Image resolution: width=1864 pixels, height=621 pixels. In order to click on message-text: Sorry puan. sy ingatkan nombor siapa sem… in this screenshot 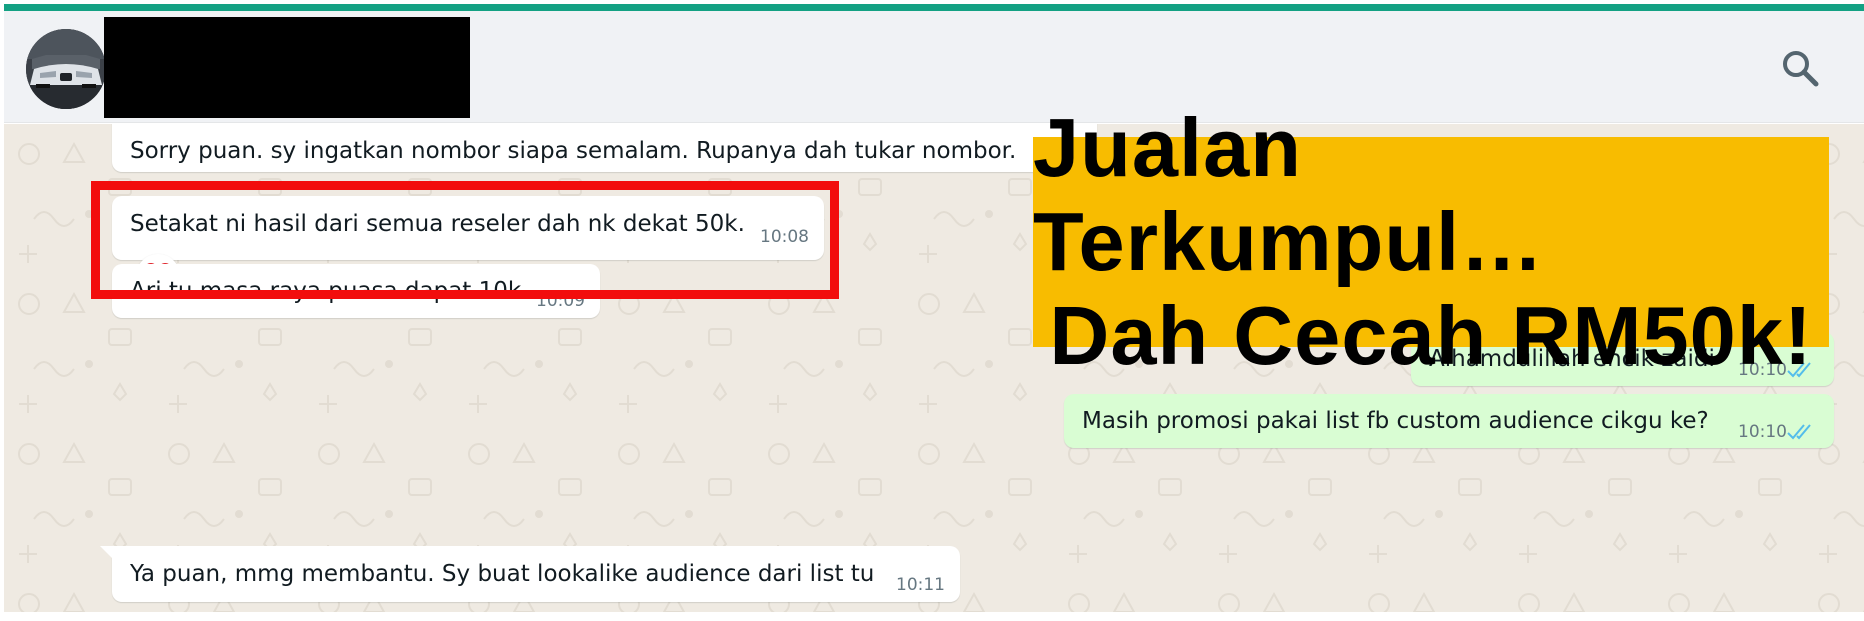, I will do `click(573, 151)`.